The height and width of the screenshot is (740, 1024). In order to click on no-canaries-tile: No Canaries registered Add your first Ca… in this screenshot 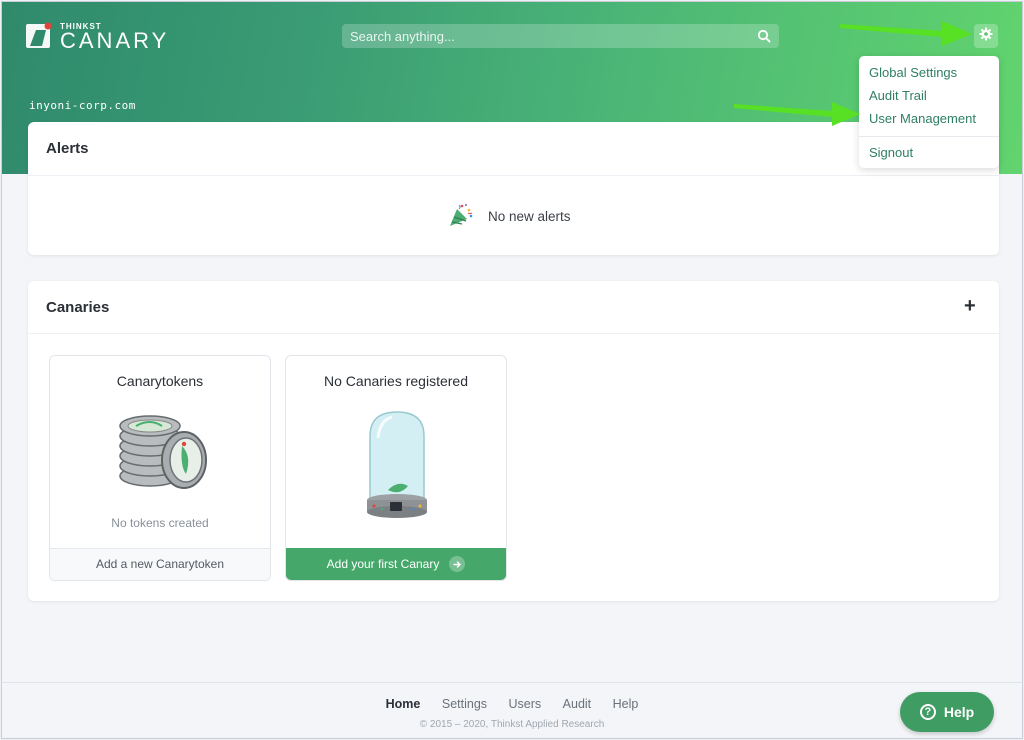, I will do `click(396, 468)`.